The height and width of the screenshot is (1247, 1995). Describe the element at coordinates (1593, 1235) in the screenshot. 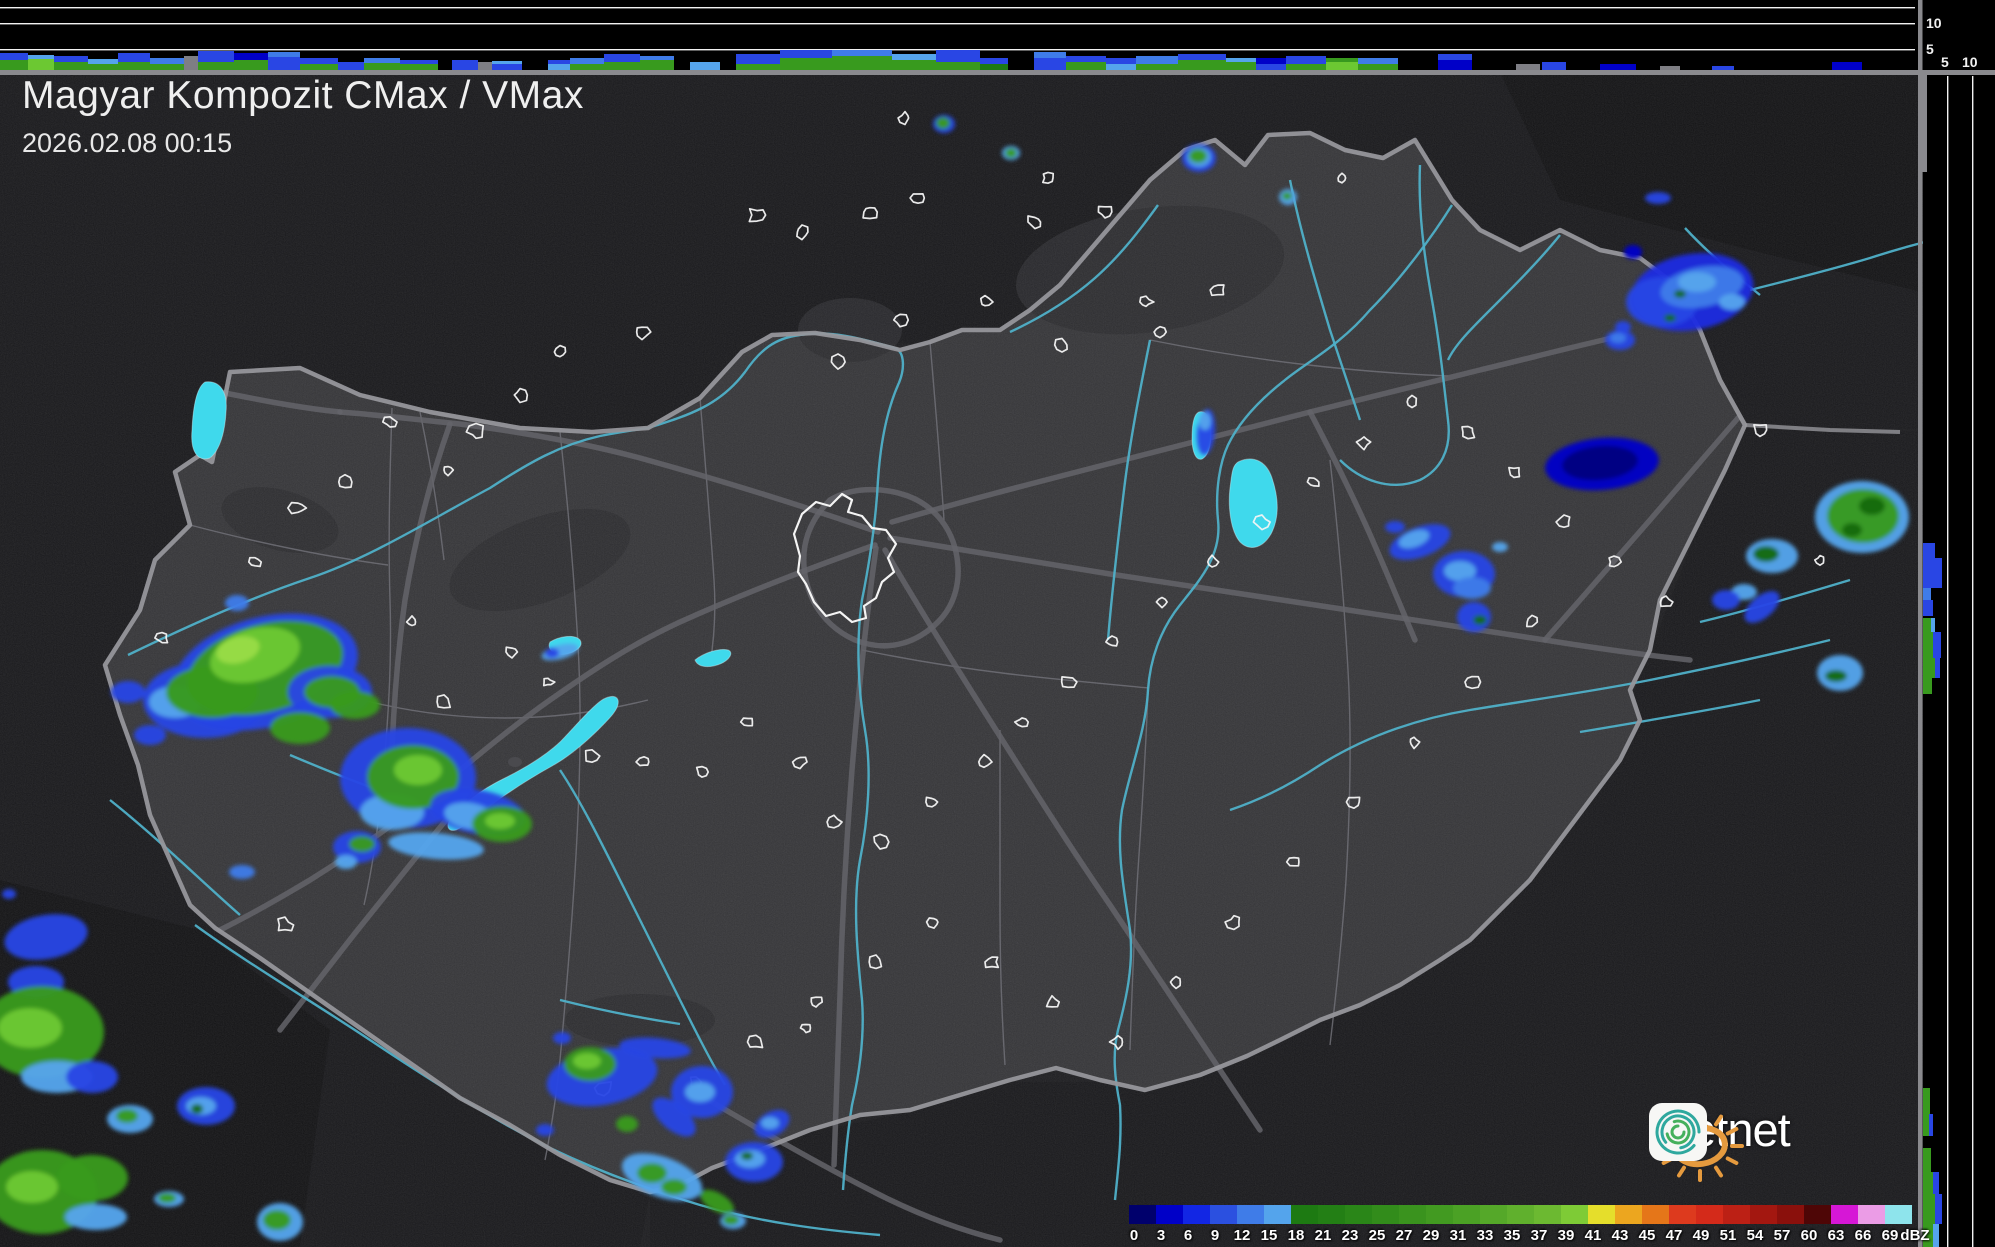

I see `dbz-scale-label: 41` at that location.